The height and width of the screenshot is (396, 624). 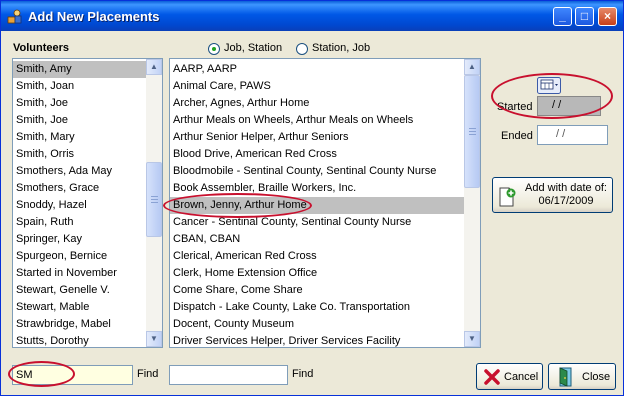 What do you see at coordinates (569, 106) in the screenshot?
I see `started-date-field: / /` at bounding box center [569, 106].